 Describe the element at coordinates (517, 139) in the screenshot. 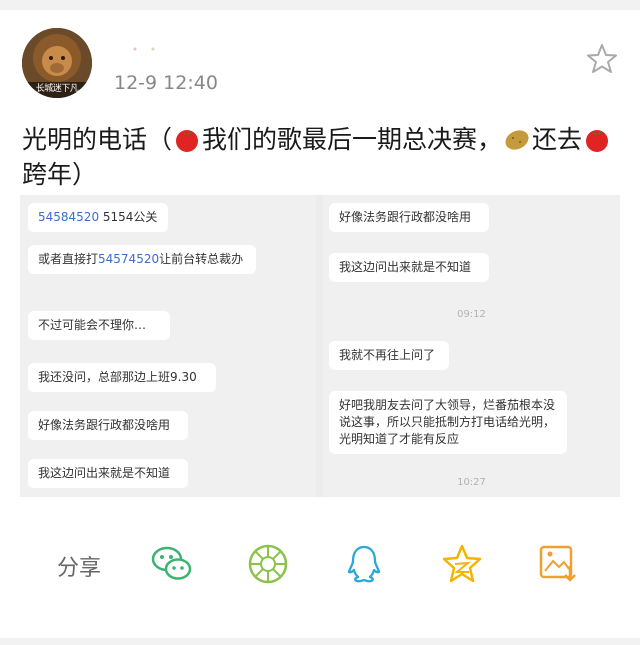

I see `potato-emoji-icon` at that location.